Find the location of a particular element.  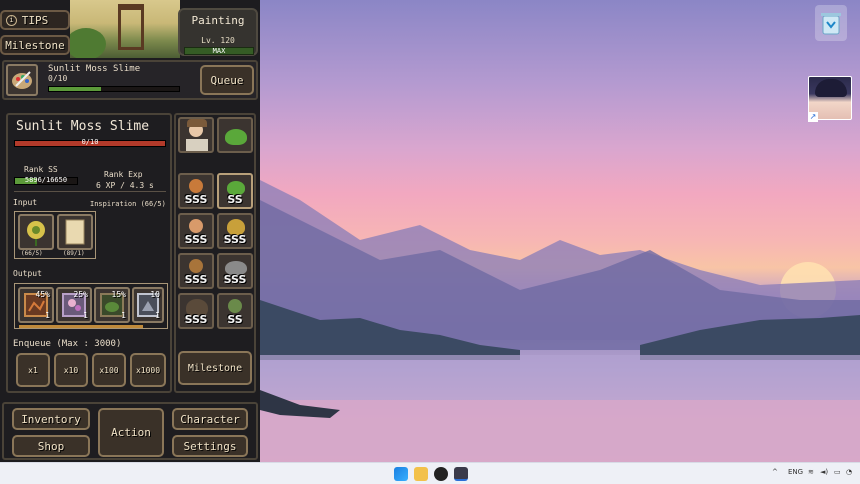

output-slots: 45% 1 25% 1 15% 1 10 1 is located at coordinates (91, 306).